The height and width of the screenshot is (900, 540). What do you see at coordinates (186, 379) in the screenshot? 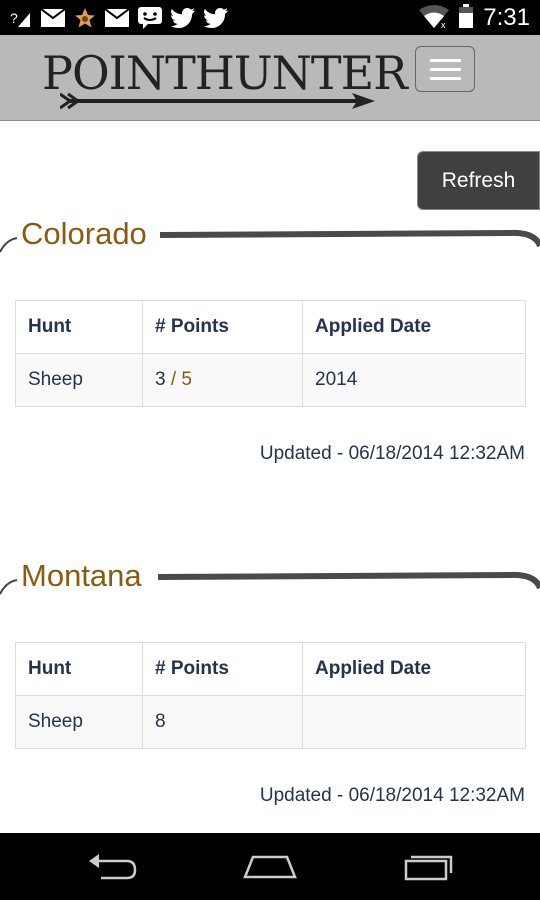
I see `points-max: 5` at bounding box center [186, 379].